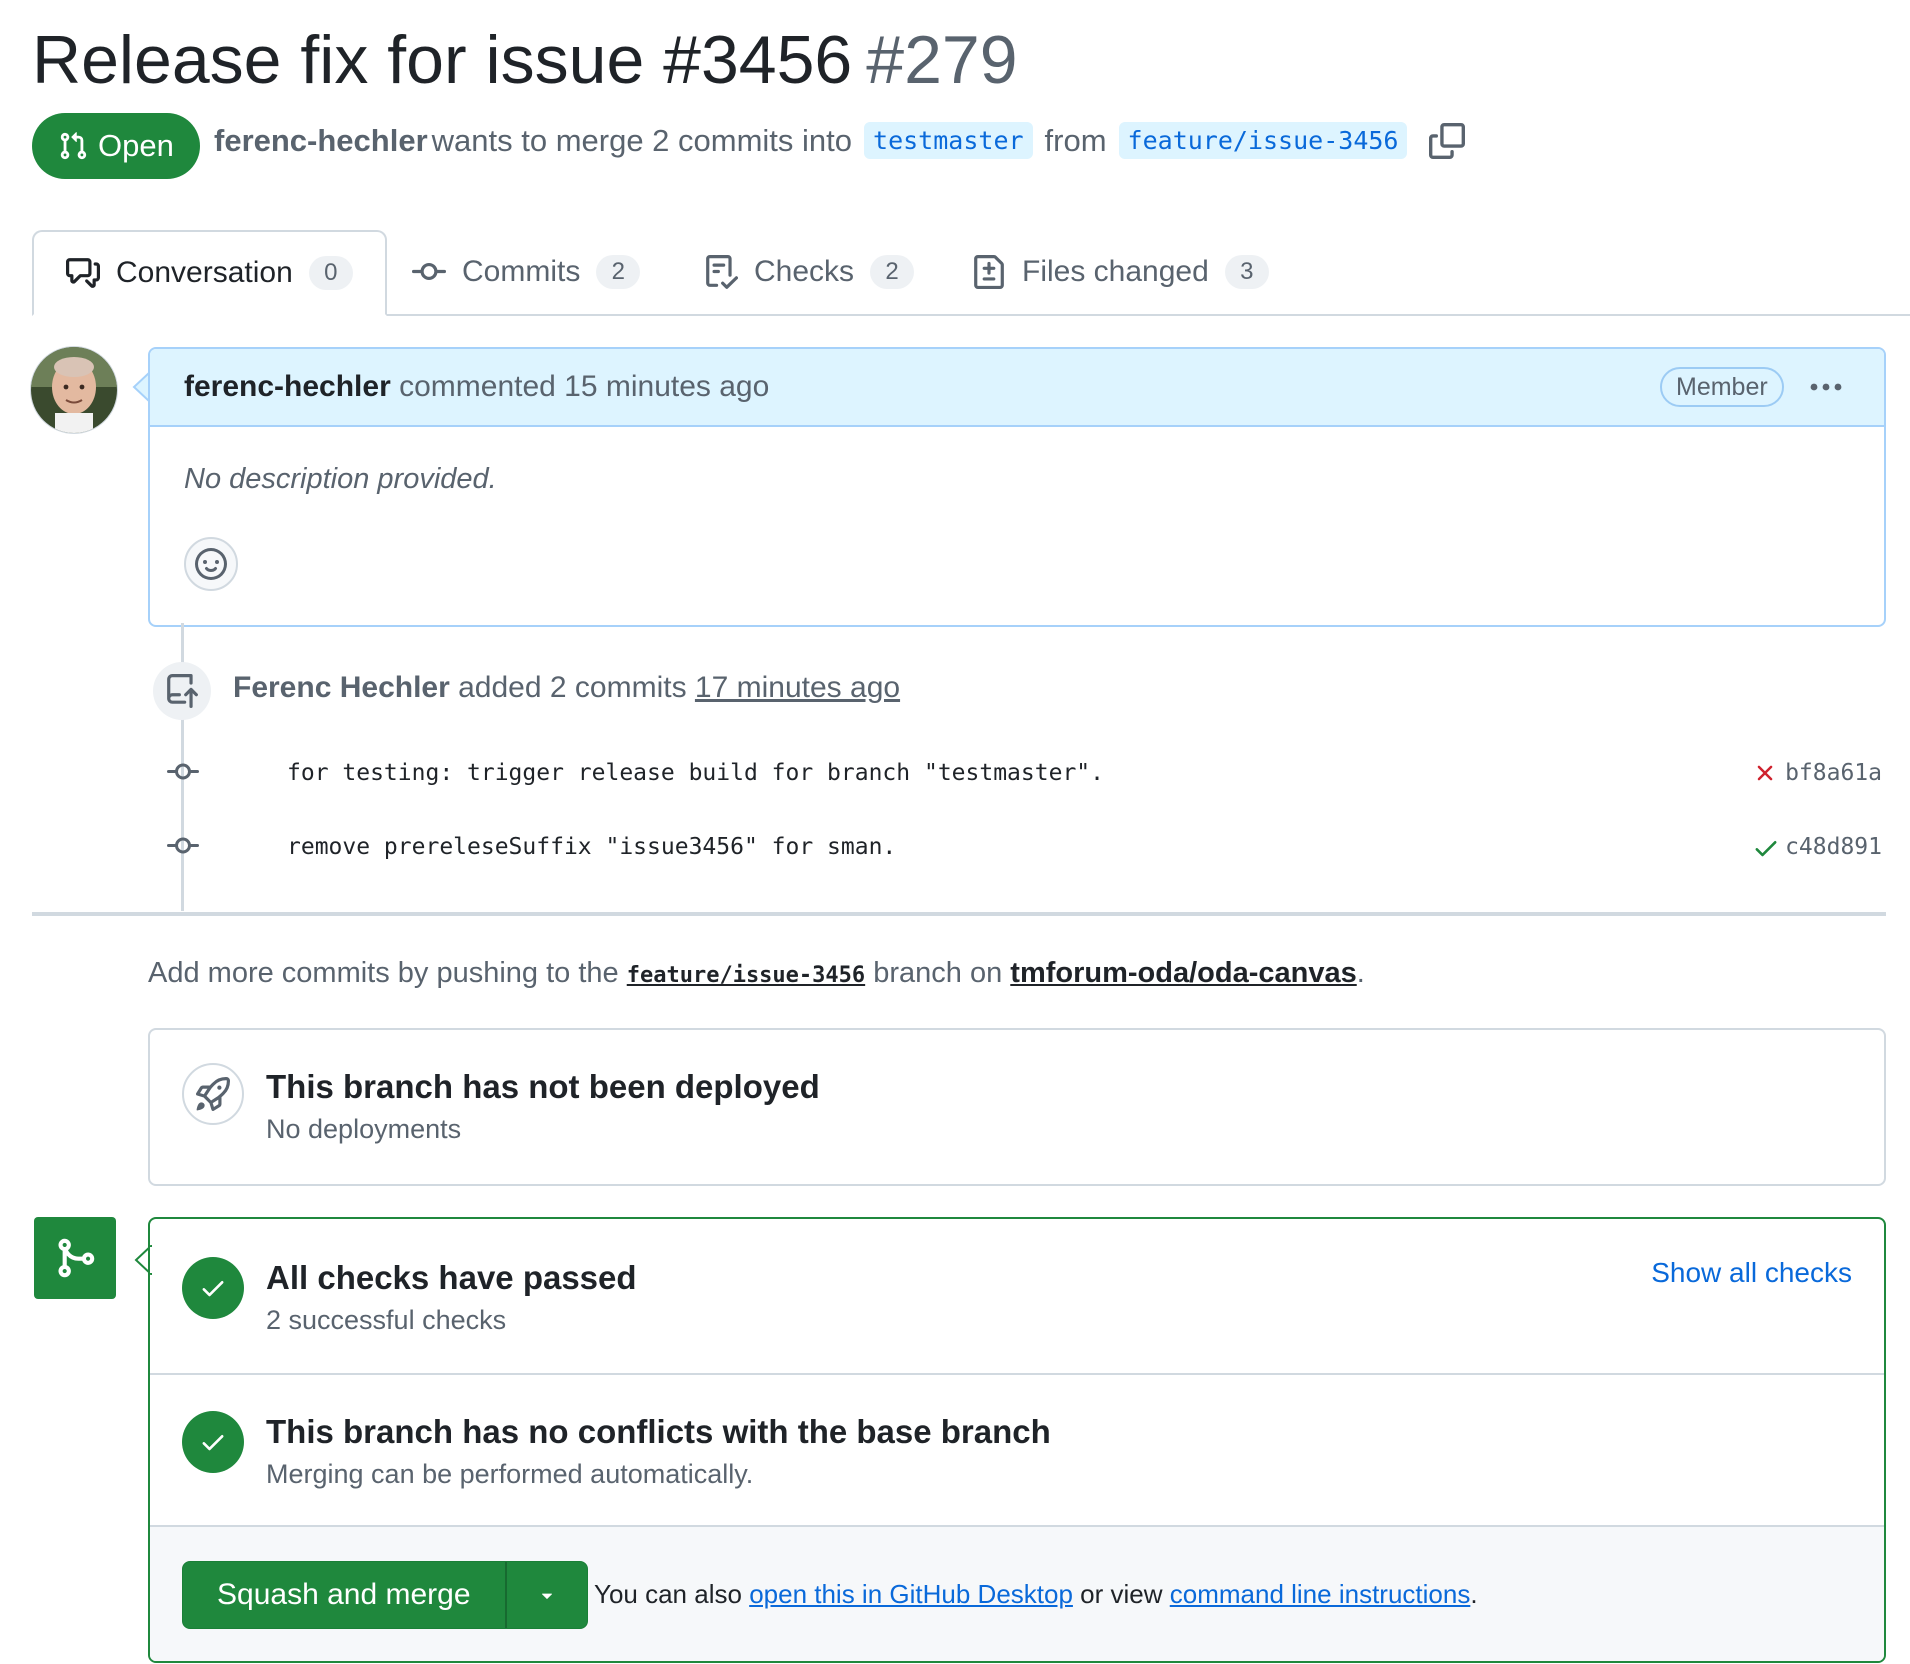 This screenshot has height=1664, width=1910. Describe the element at coordinates (1320, 1594) in the screenshot. I see `command-line-instructions-link: command line instructions` at that location.